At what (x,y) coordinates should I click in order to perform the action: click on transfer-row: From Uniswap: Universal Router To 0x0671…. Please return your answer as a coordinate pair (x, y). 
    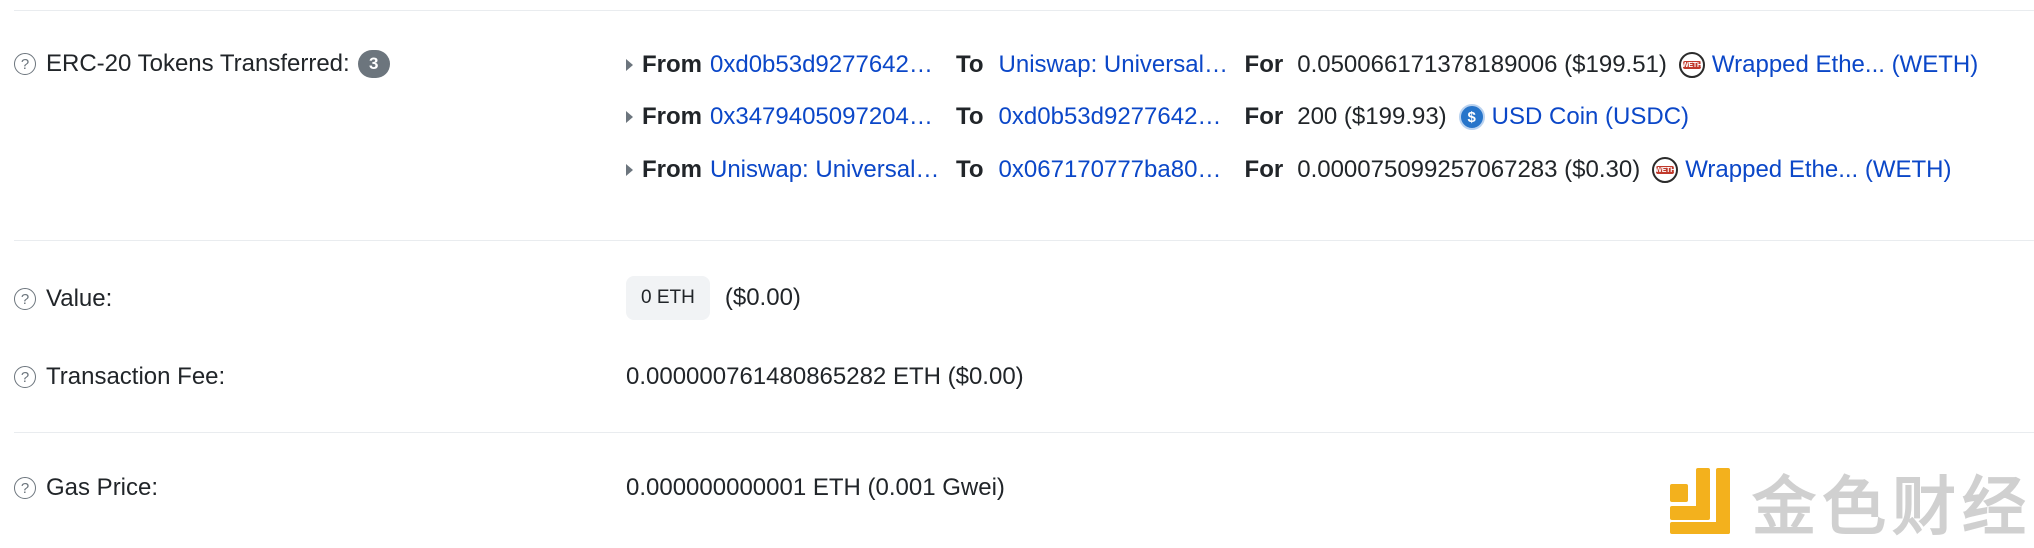
    Looking at the image, I should click on (1289, 170).